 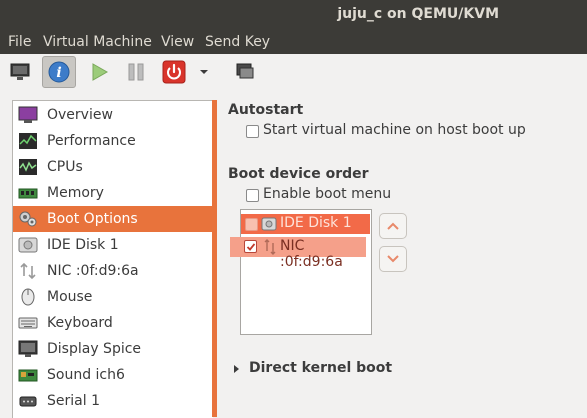 I want to click on fullscreen-button, so click(x=245, y=72).